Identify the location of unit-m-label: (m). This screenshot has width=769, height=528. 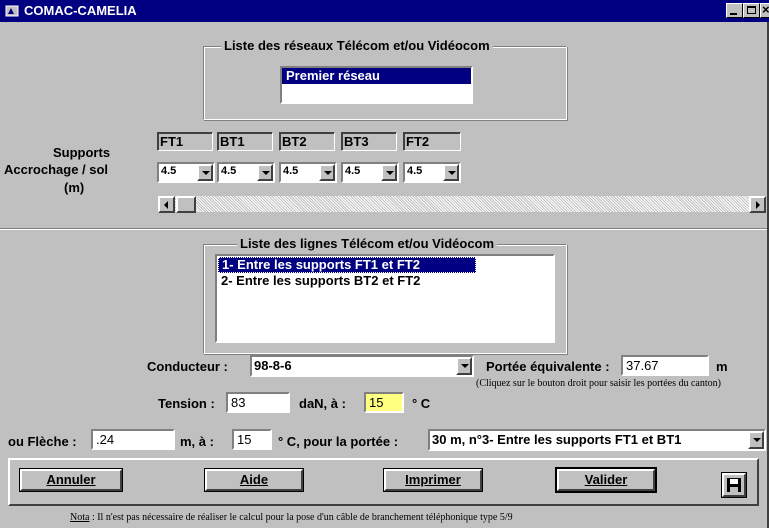
(74, 187).